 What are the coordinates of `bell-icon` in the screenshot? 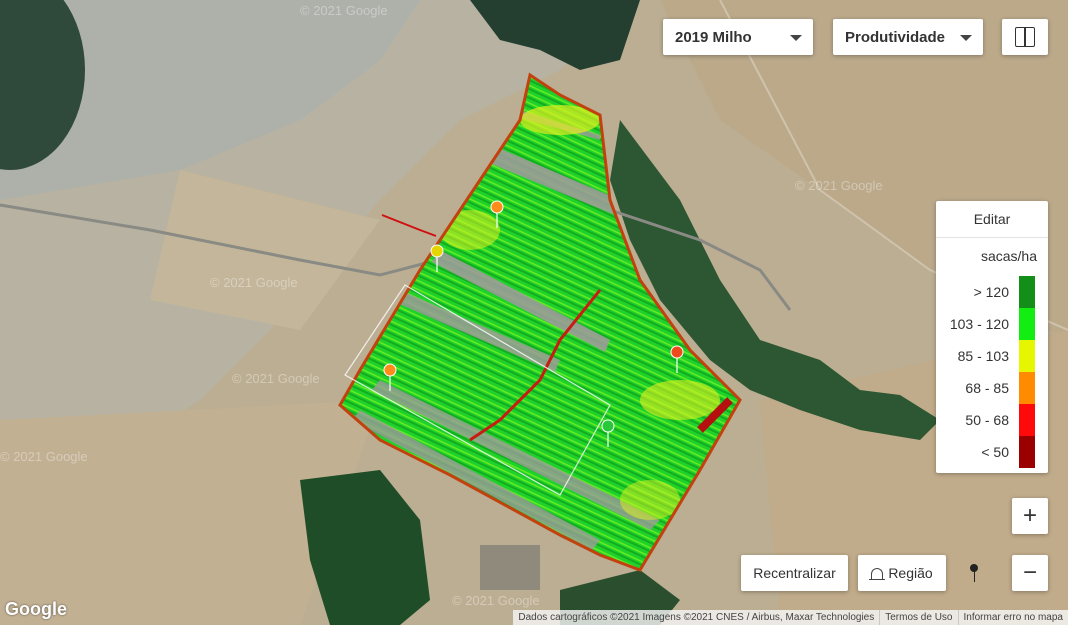 It's located at (877, 574).